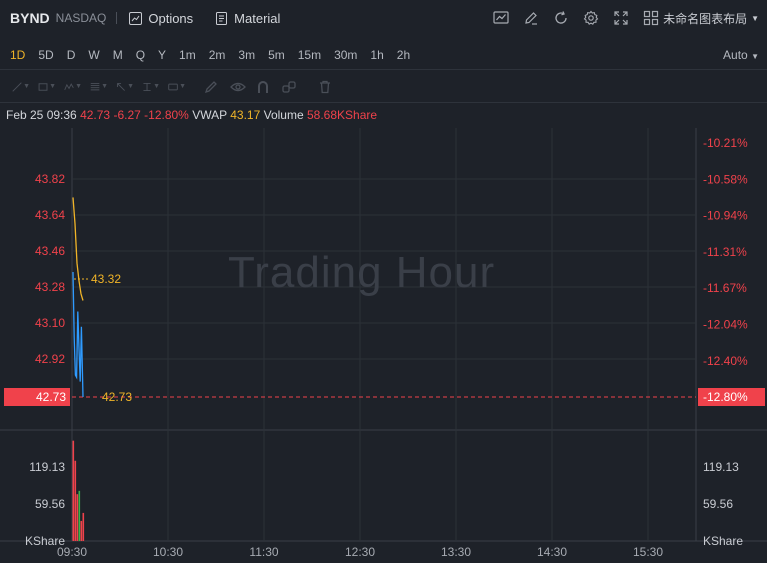 This screenshot has width=767, height=563. Describe the element at coordinates (45, 55) in the screenshot. I see `period-5d: 5D` at that location.